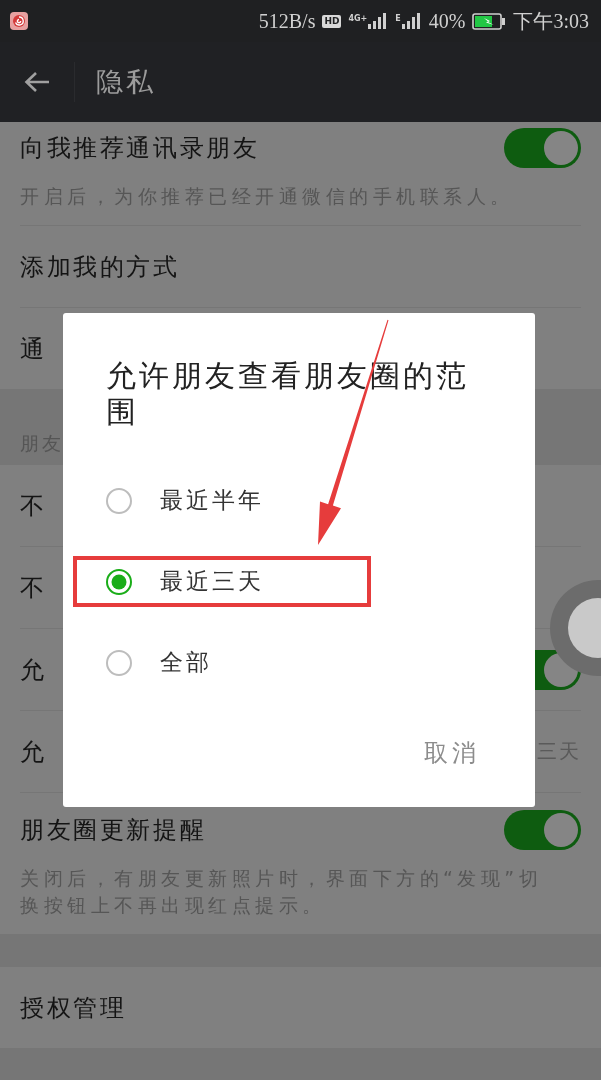  What do you see at coordinates (185, 500) in the screenshot?
I see `radio-option: 最近半年` at bounding box center [185, 500].